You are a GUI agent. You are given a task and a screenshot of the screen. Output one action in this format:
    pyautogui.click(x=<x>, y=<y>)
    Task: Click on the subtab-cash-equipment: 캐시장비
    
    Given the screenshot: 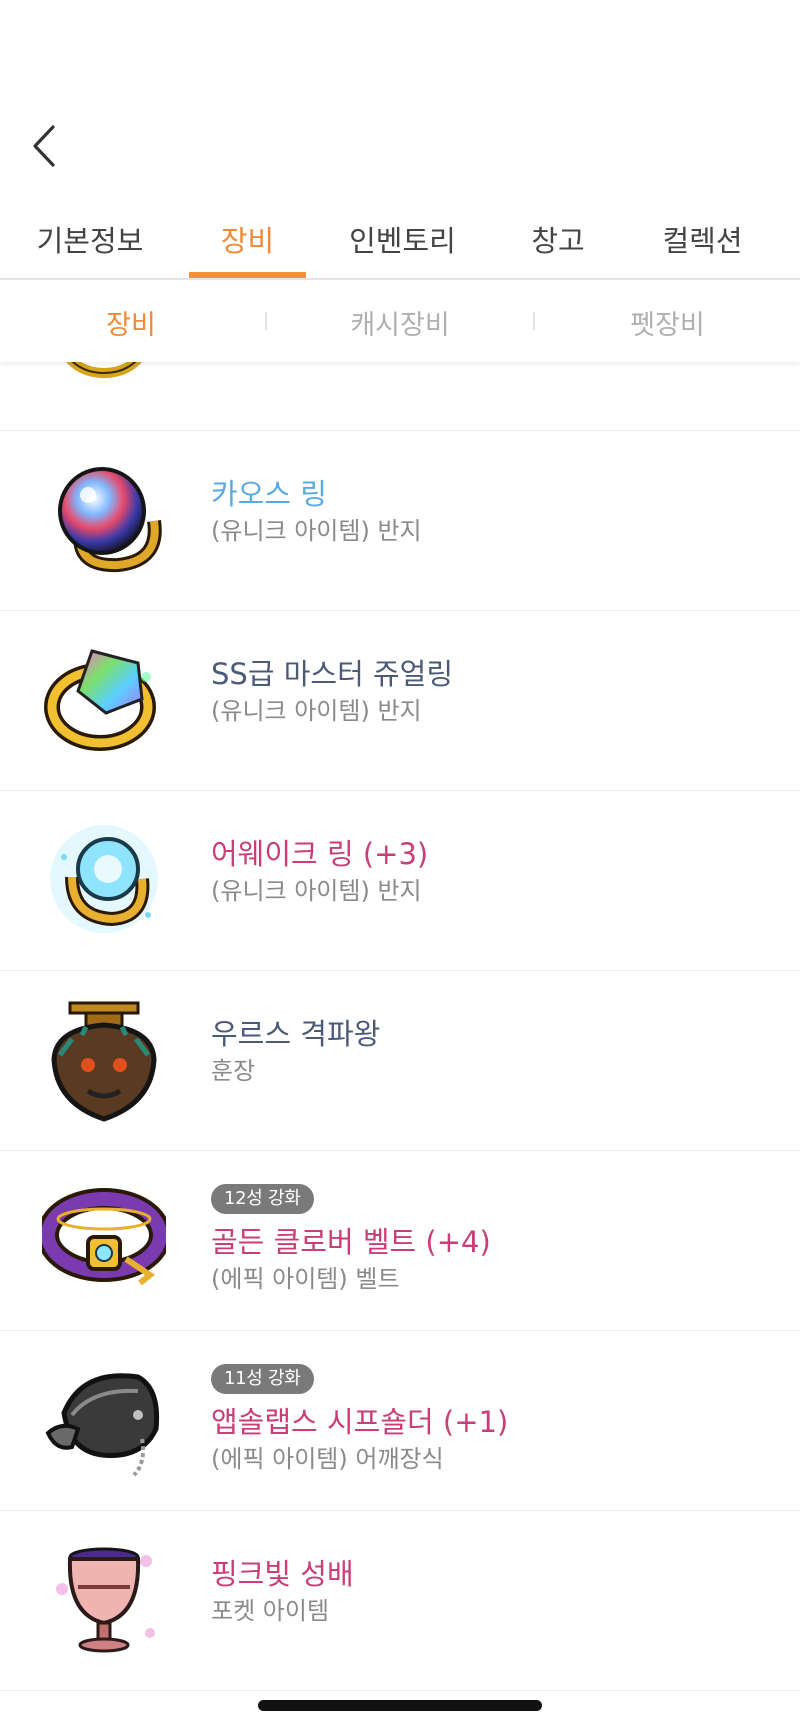 What is the action you would take?
    pyautogui.click(x=400, y=322)
    